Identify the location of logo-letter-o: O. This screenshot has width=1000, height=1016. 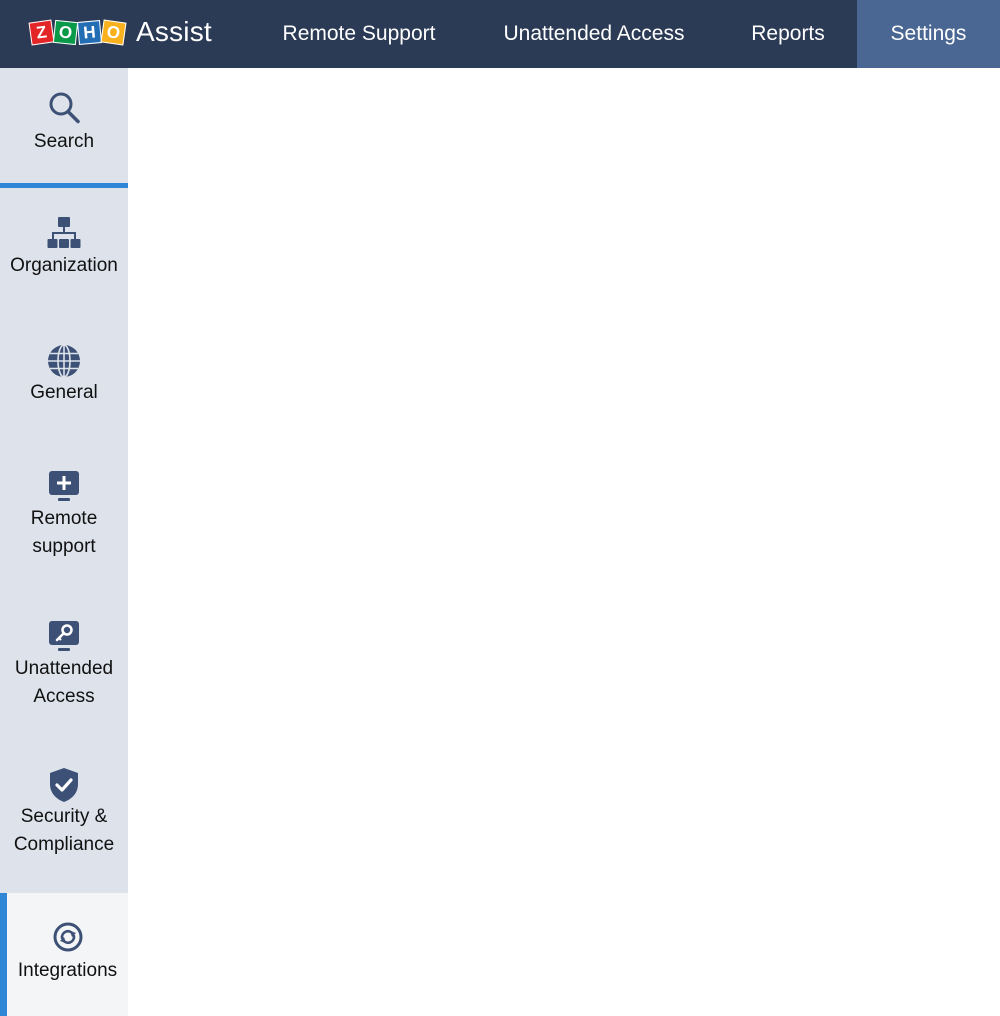
(65, 32).